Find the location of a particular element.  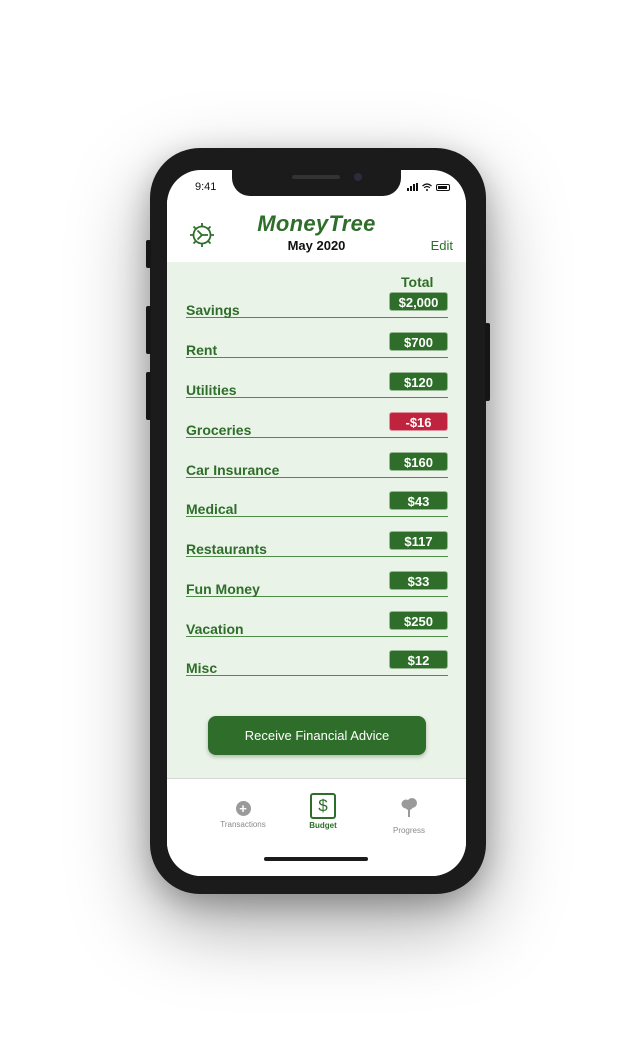

power-button is located at coordinates (487, 362).